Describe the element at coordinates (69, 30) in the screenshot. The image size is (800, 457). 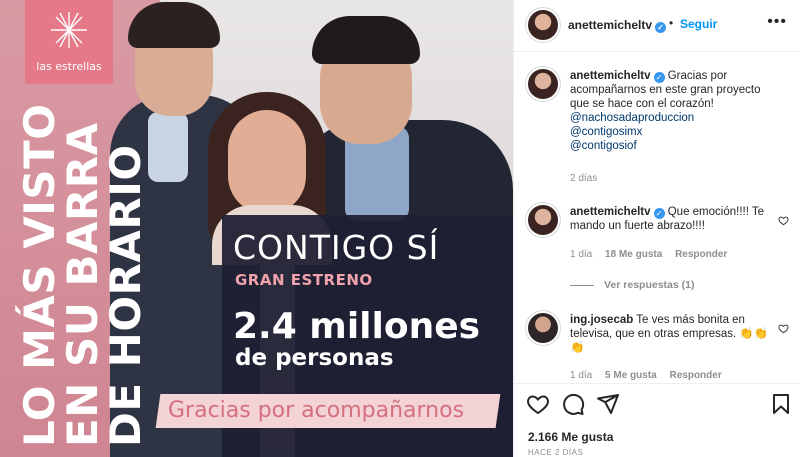
I see `star-logo-icon` at that location.